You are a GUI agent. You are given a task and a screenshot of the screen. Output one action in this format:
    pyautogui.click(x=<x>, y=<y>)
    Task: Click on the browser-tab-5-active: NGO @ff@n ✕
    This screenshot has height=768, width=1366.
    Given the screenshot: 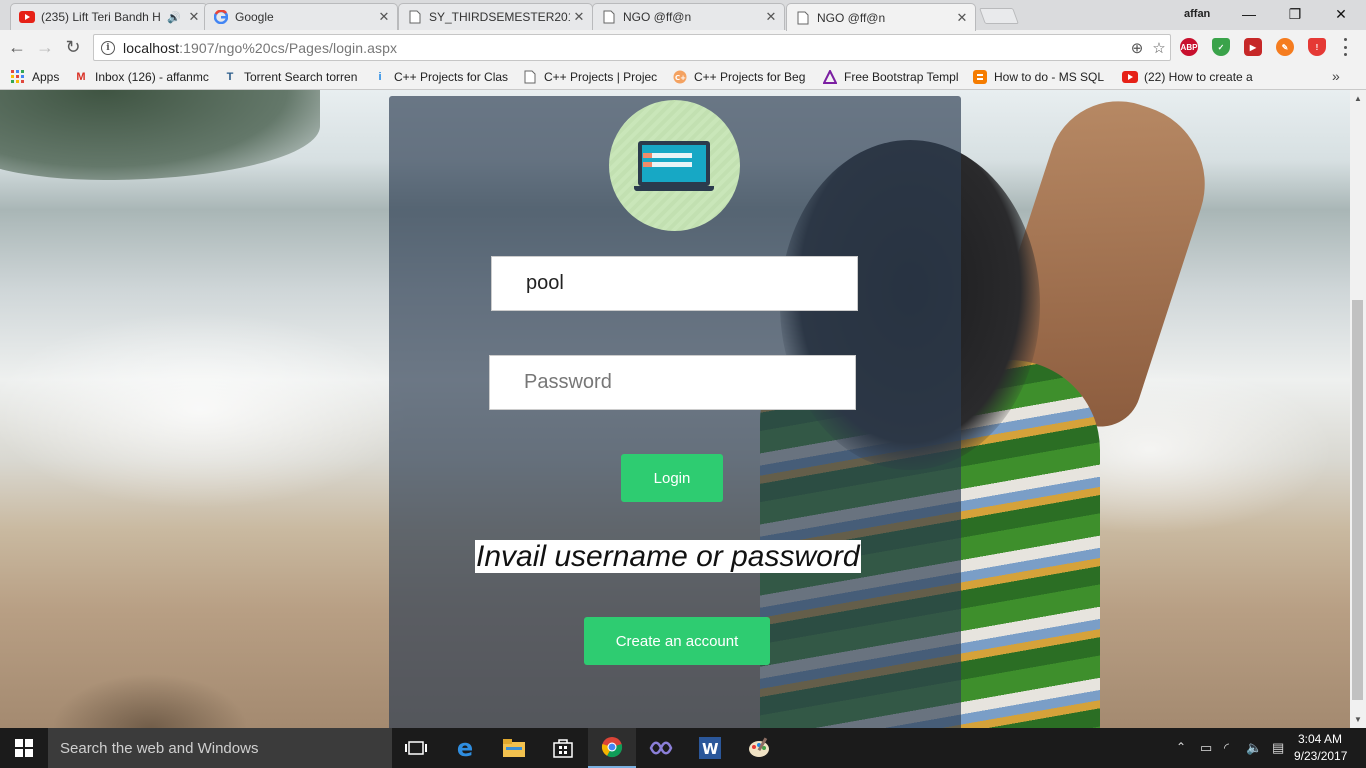 What is the action you would take?
    pyautogui.click(x=881, y=17)
    